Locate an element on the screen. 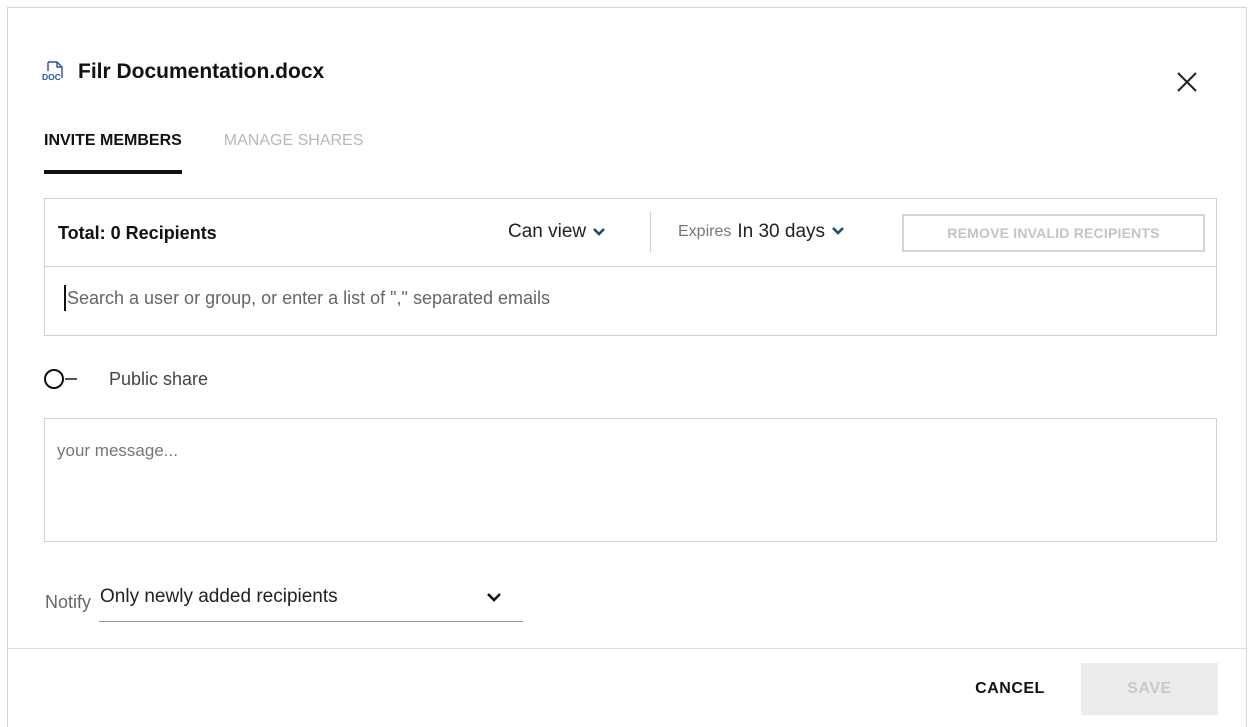 This screenshot has width=1254, height=727. recipients-total: Total: 0 Recipients is located at coordinates (137, 233).